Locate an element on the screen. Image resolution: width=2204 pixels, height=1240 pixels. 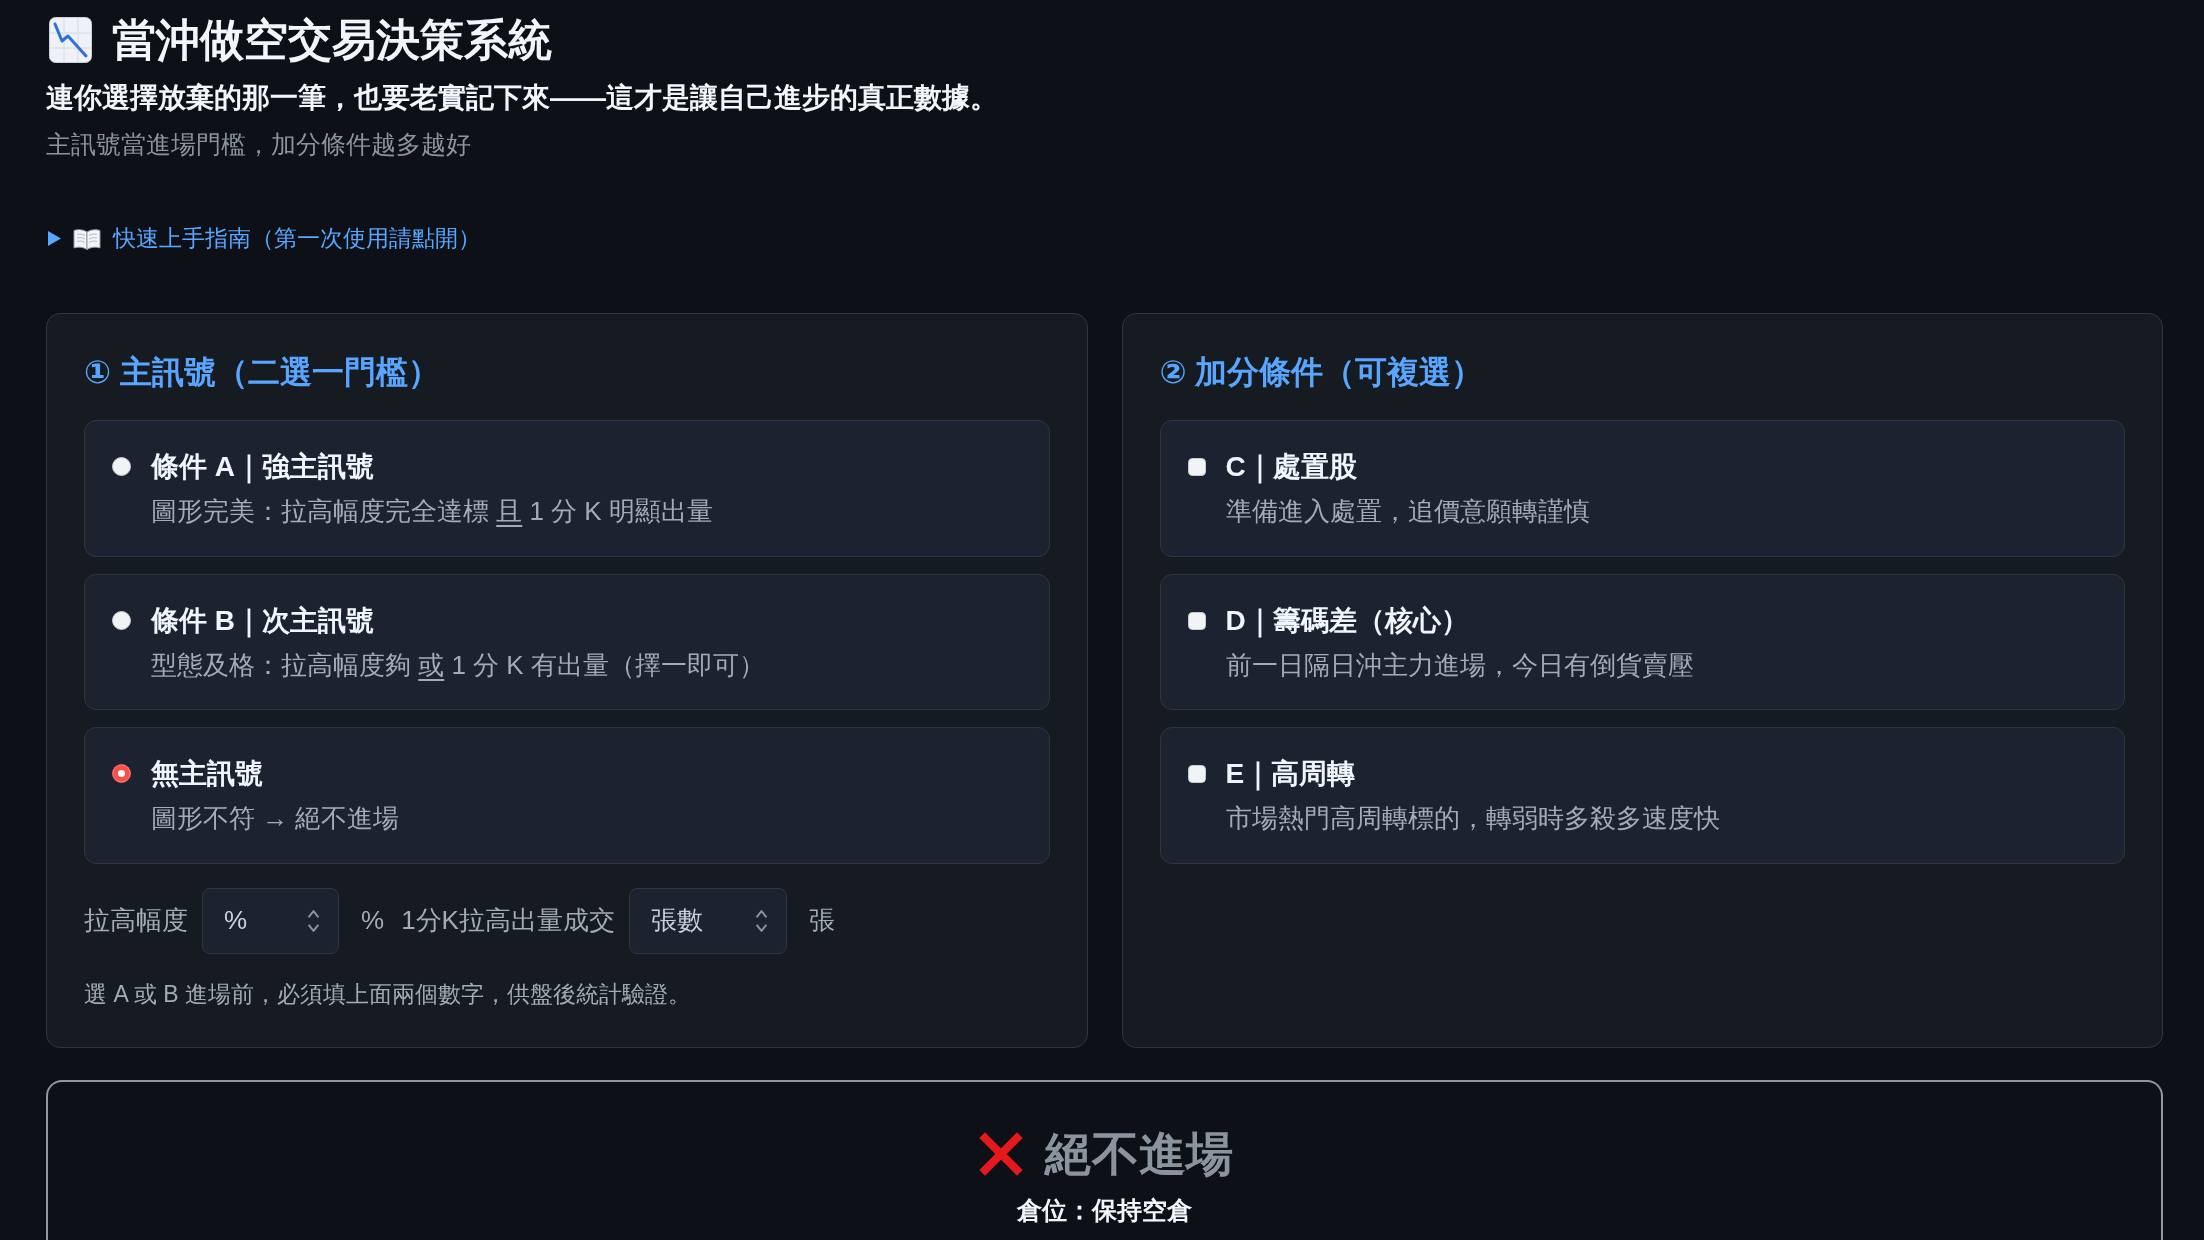
bonus-option: C｜處置股 準備進入處置，追價意願轉謹慎 is located at coordinates (1642, 488).